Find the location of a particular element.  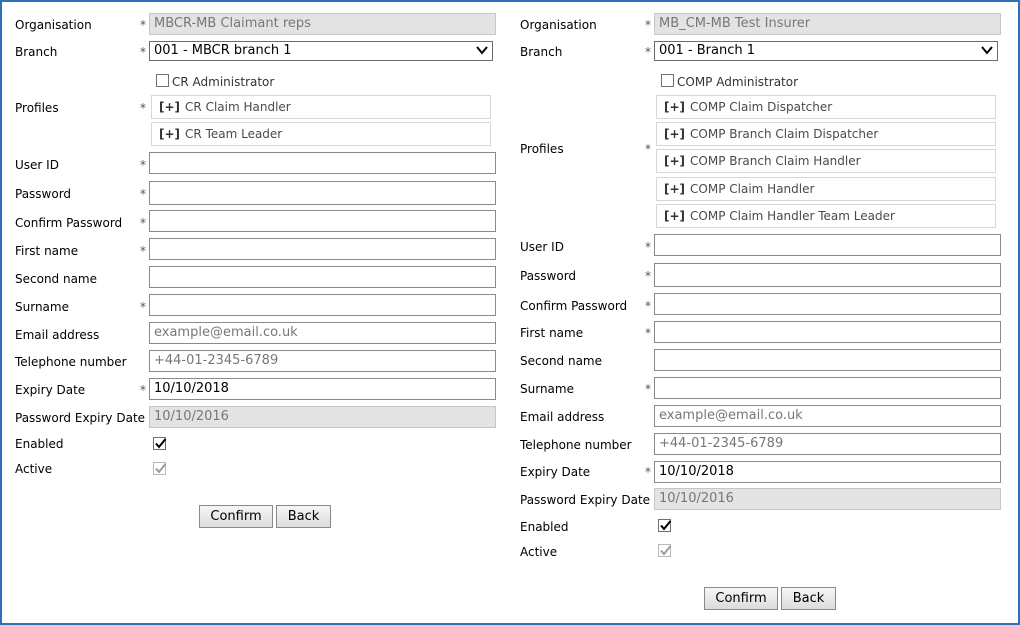

password-expiry-label: Password Expiry Date is located at coordinates (80, 418).